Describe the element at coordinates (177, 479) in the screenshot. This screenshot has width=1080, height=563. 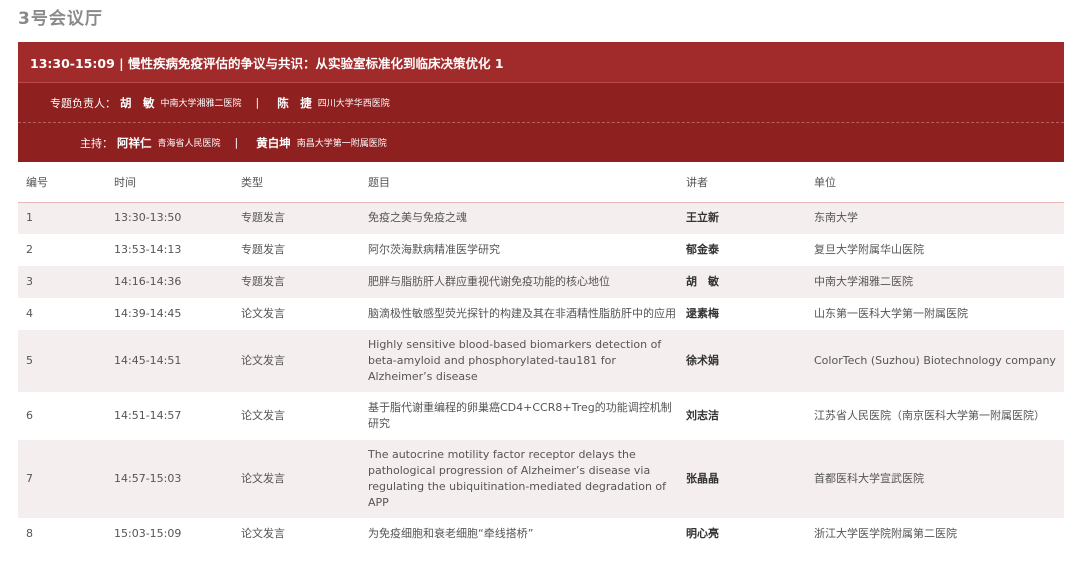
I see `cell-time: 14:57-15:03` at that location.